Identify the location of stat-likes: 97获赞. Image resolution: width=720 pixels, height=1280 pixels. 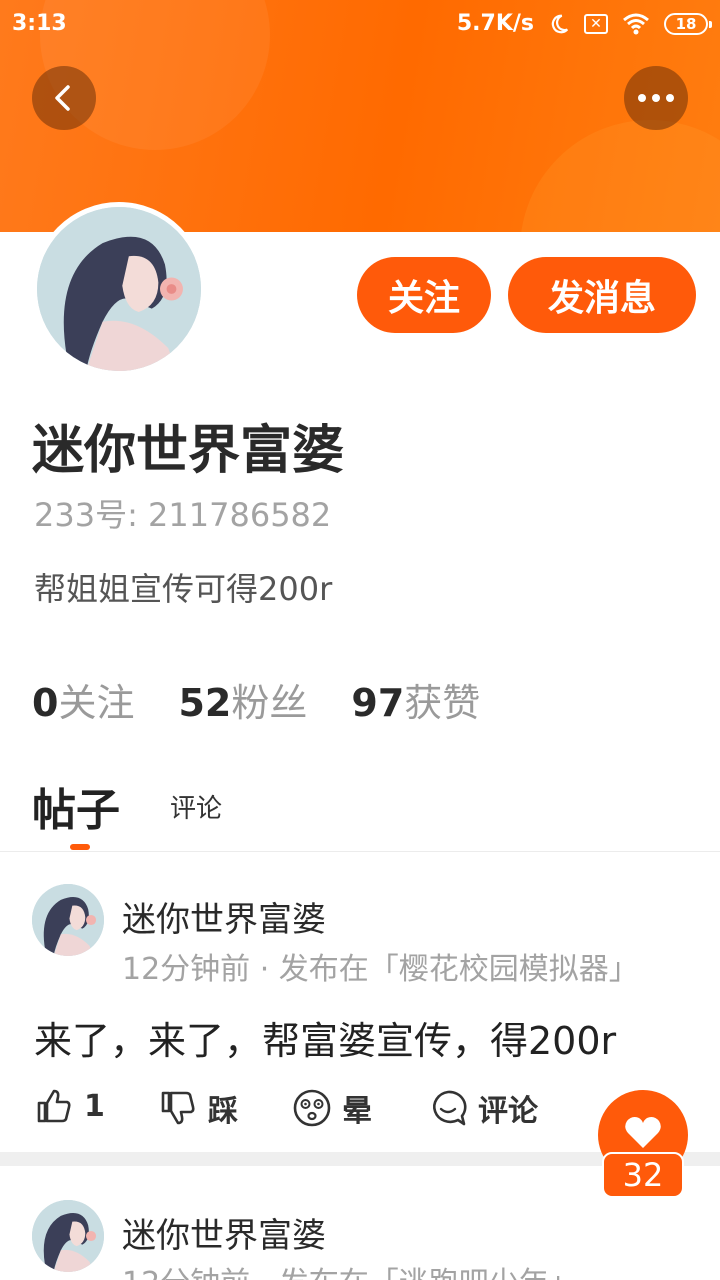
(415, 699).